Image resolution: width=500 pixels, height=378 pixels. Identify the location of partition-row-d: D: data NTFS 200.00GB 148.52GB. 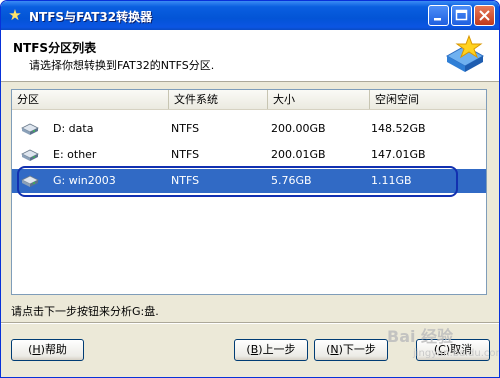
(249, 129).